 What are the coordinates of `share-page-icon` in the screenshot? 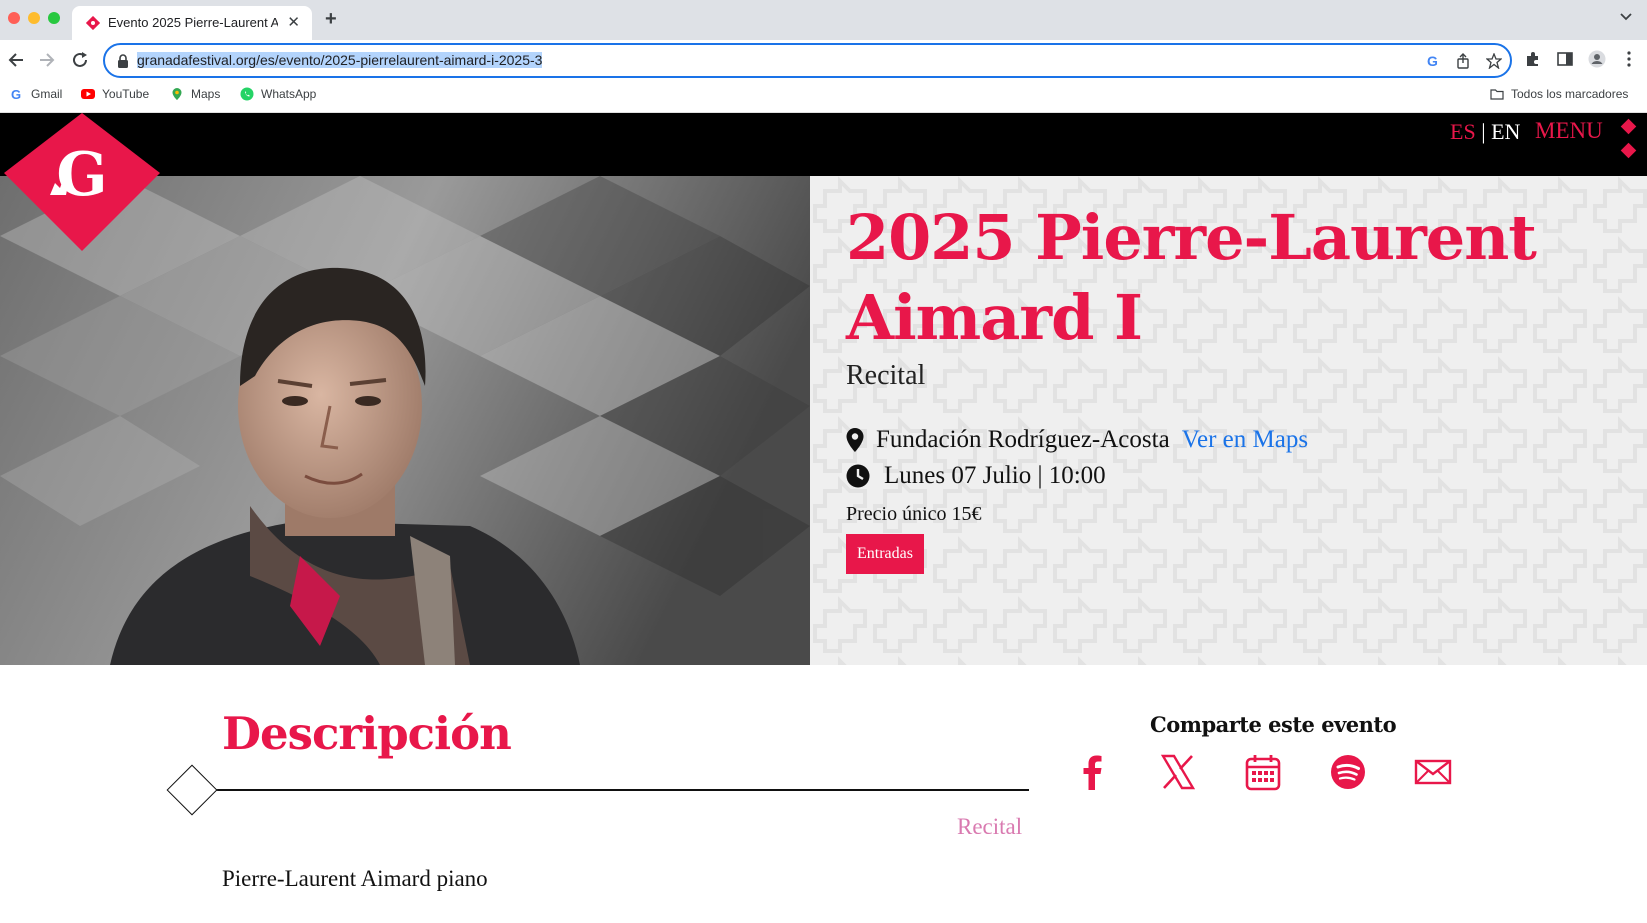 It's located at (1463, 61).